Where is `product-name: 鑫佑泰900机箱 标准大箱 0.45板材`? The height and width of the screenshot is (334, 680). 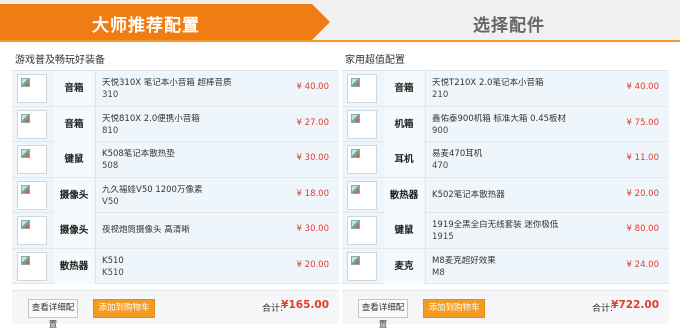 product-name: 鑫佑泰900机箱 标准大箱 0.45板材 is located at coordinates (517, 119).